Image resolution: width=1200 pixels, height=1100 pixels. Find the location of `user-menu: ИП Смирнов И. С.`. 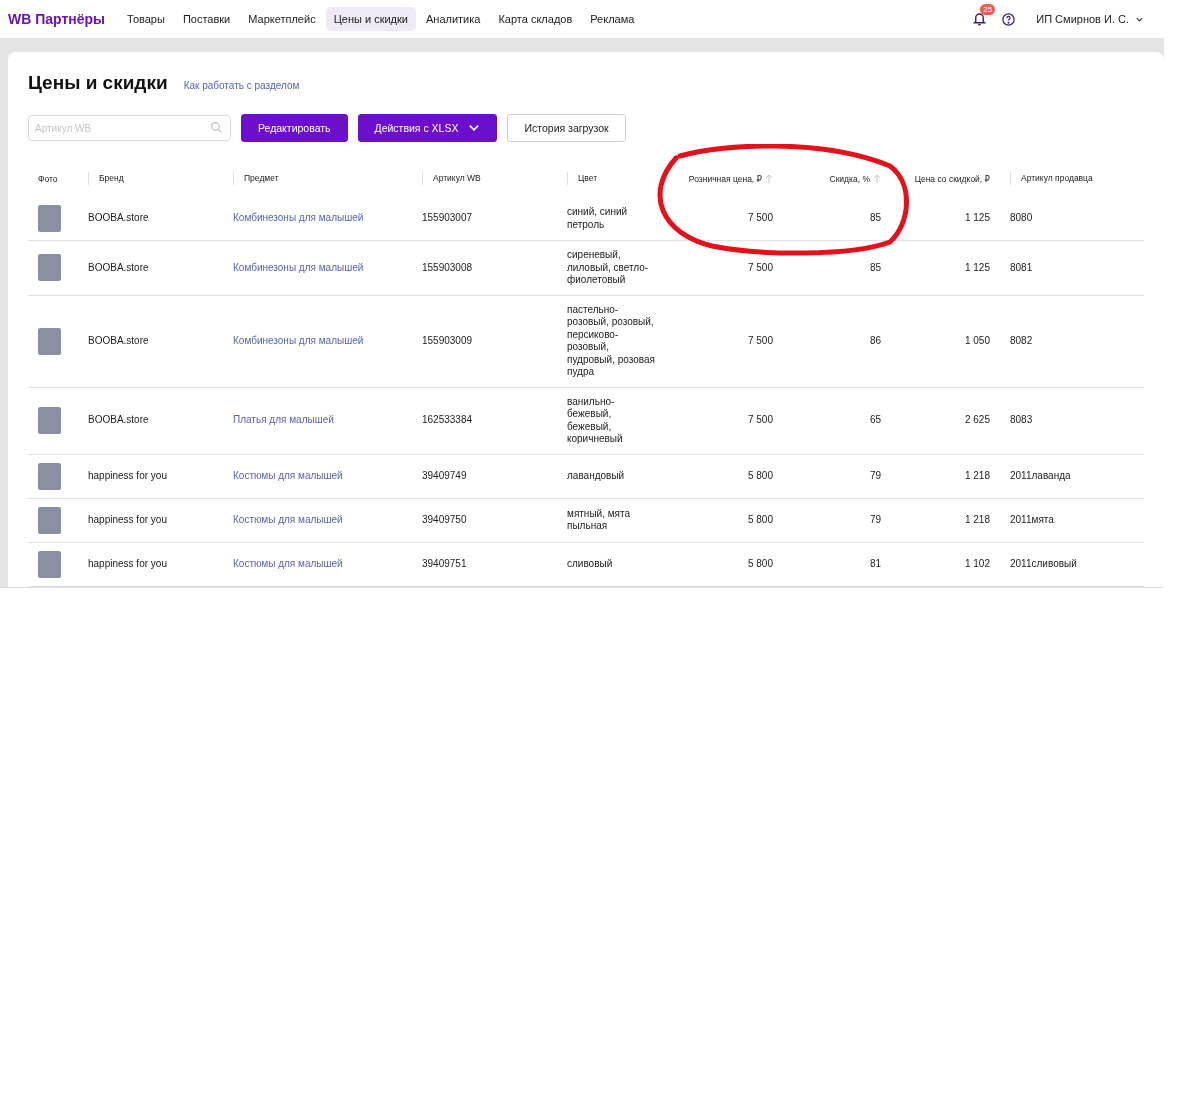

user-menu: ИП Смирнов И. С. is located at coordinates (1090, 19).